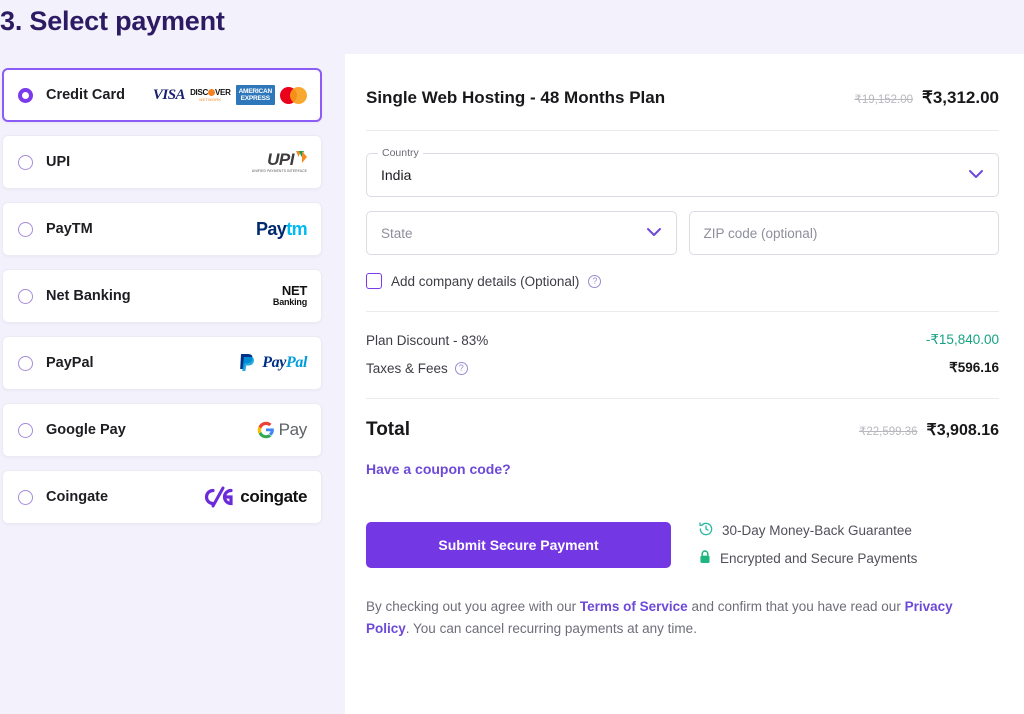 The width and height of the screenshot is (1024, 714). I want to click on payment-method-paypal: PayPal PayPal, so click(162, 363).